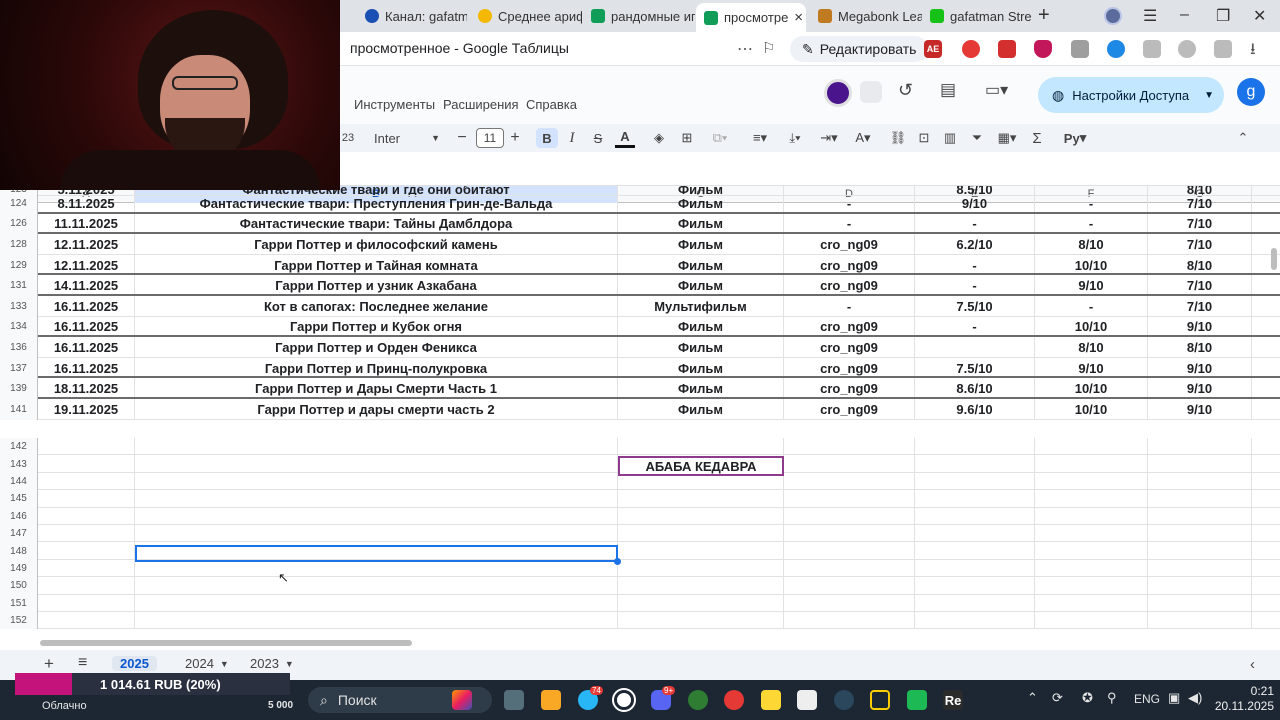 The image size is (1280, 720). Describe the element at coordinates (1037, 138) in the screenshot. I see `functions-button: Σ` at that location.